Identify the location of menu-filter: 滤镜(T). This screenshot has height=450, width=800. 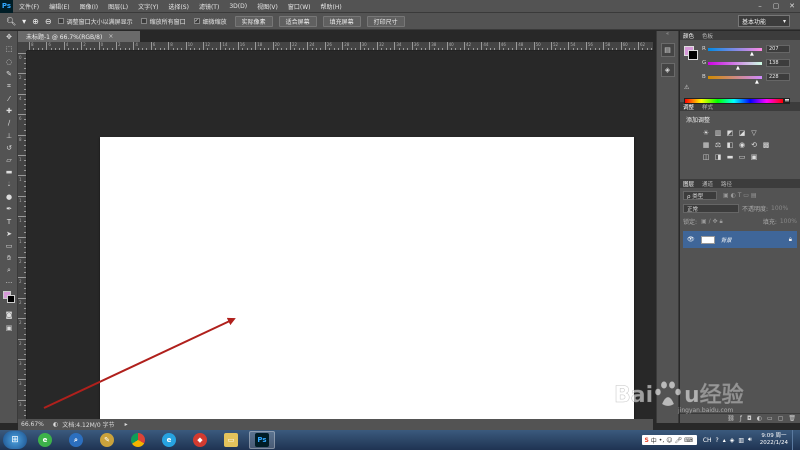
(209, 6).